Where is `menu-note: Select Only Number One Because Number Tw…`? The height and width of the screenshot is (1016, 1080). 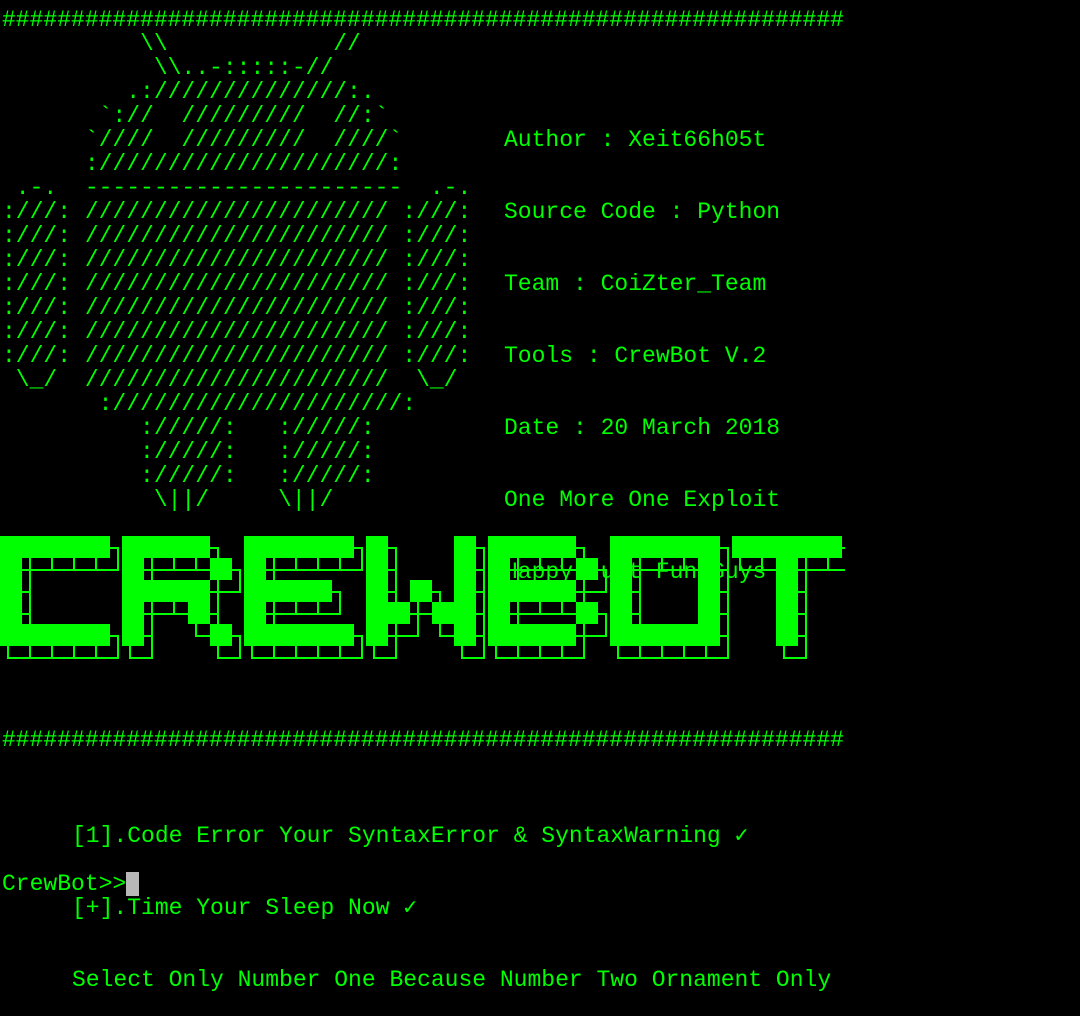 menu-note: Select Only Number One Because Number Tw… is located at coordinates (452, 980).